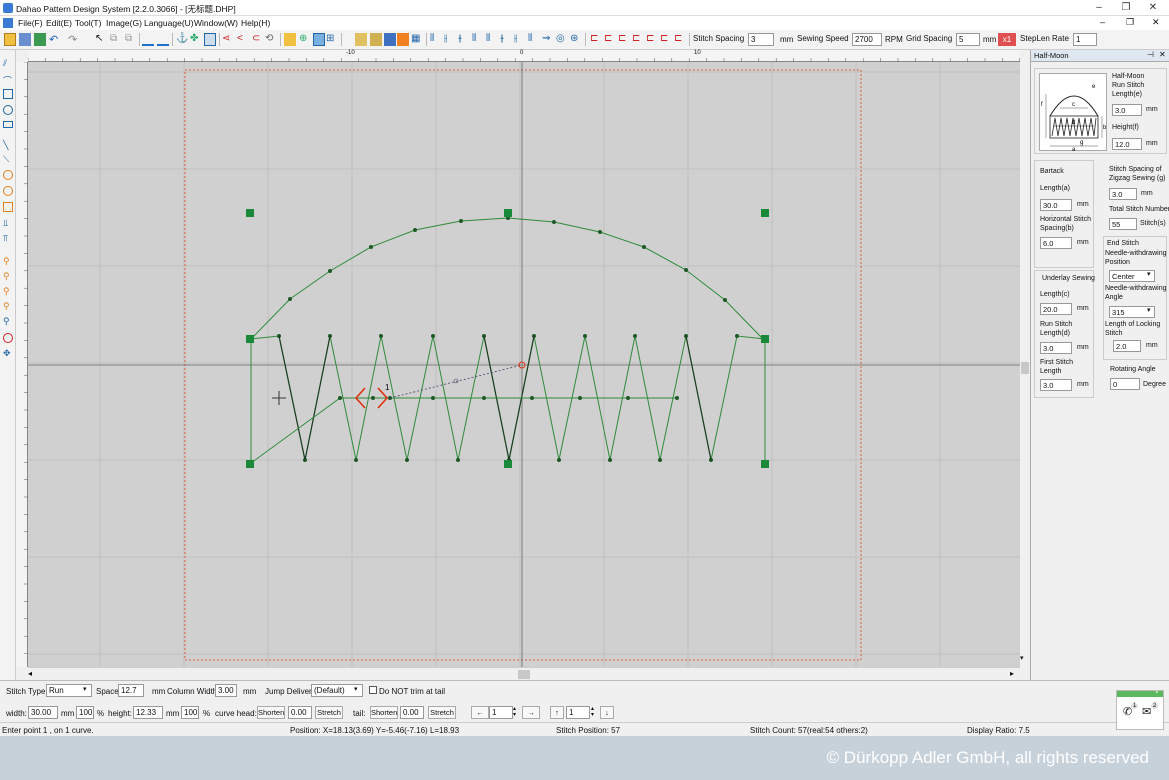 The height and width of the screenshot is (780, 1169). What do you see at coordinates (403, 39) in the screenshot?
I see `tool-h-icon` at bounding box center [403, 39].